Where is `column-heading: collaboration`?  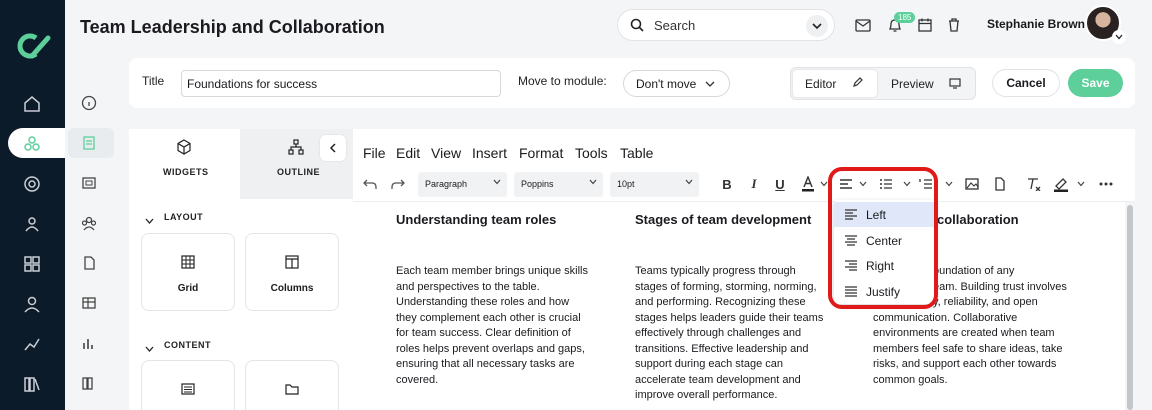 column-heading: collaboration is located at coordinates (978, 219).